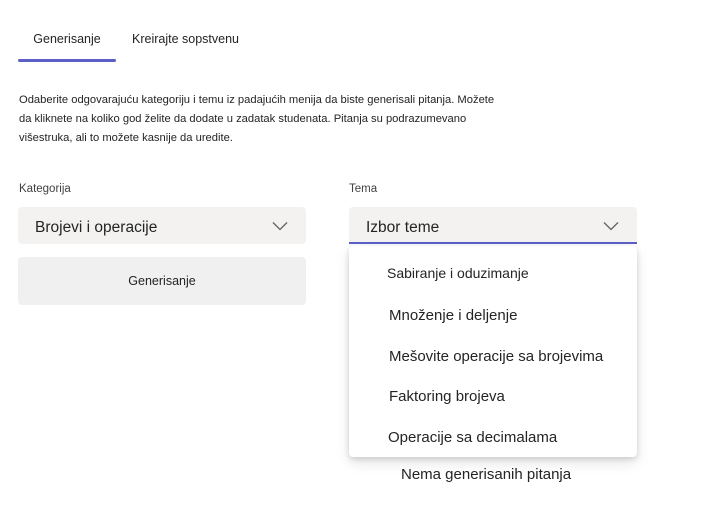  I want to click on tab-selected-indicator, so click(67, 60).